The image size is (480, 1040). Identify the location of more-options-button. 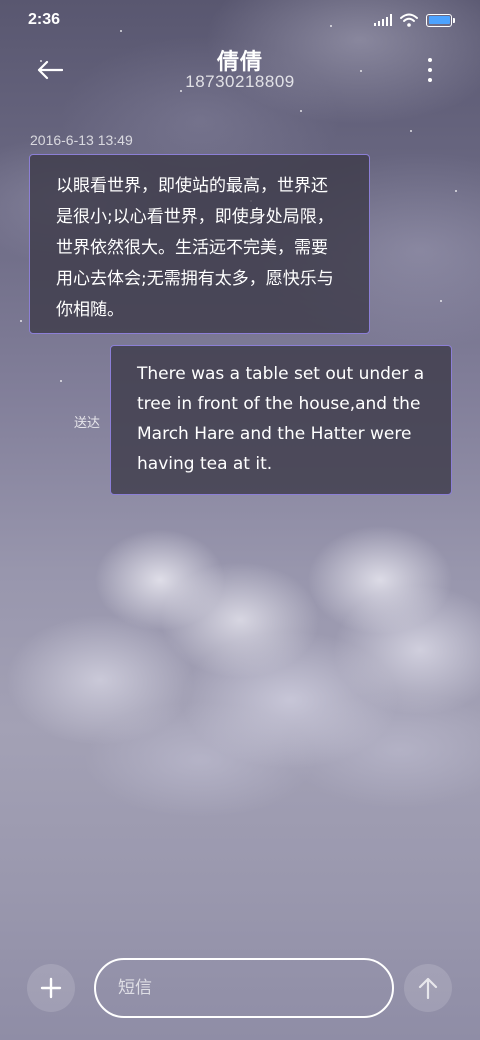
(430, 70).